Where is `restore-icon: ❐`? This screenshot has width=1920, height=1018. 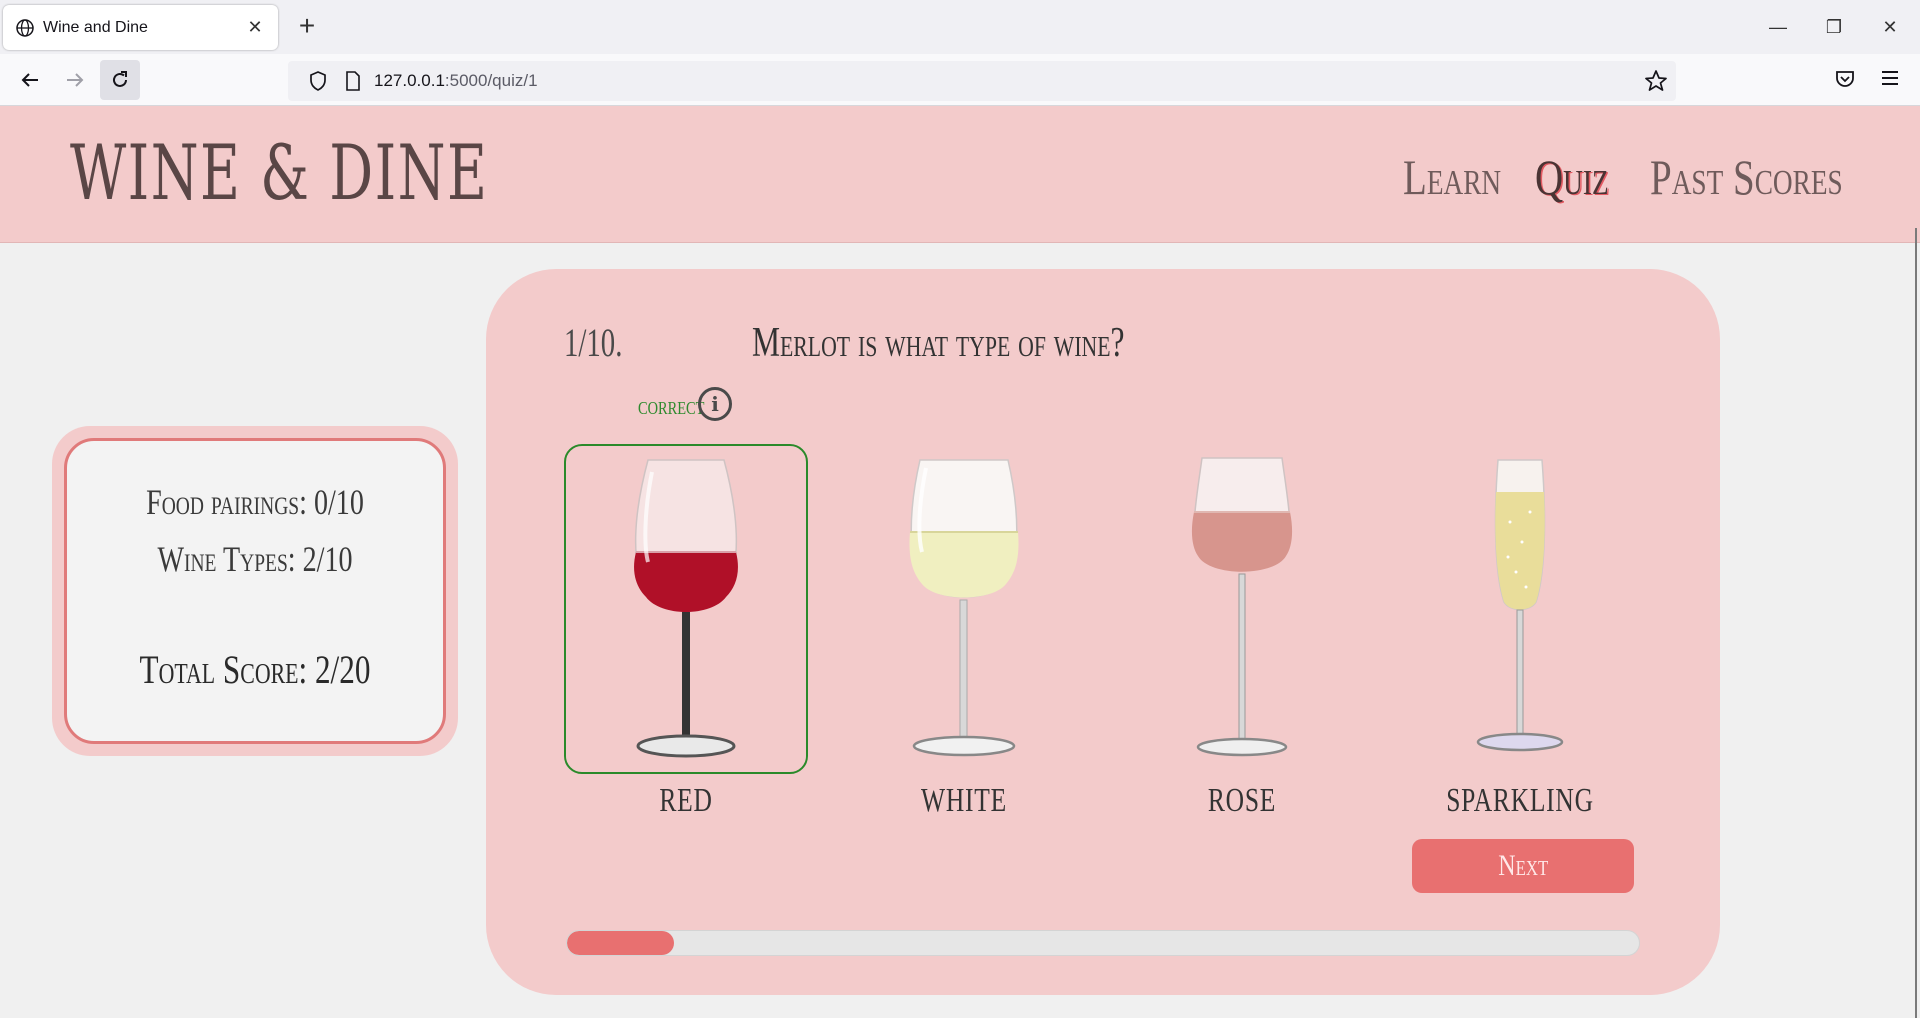
restore-icon: ❐ is located at coordinates (1834, 27).